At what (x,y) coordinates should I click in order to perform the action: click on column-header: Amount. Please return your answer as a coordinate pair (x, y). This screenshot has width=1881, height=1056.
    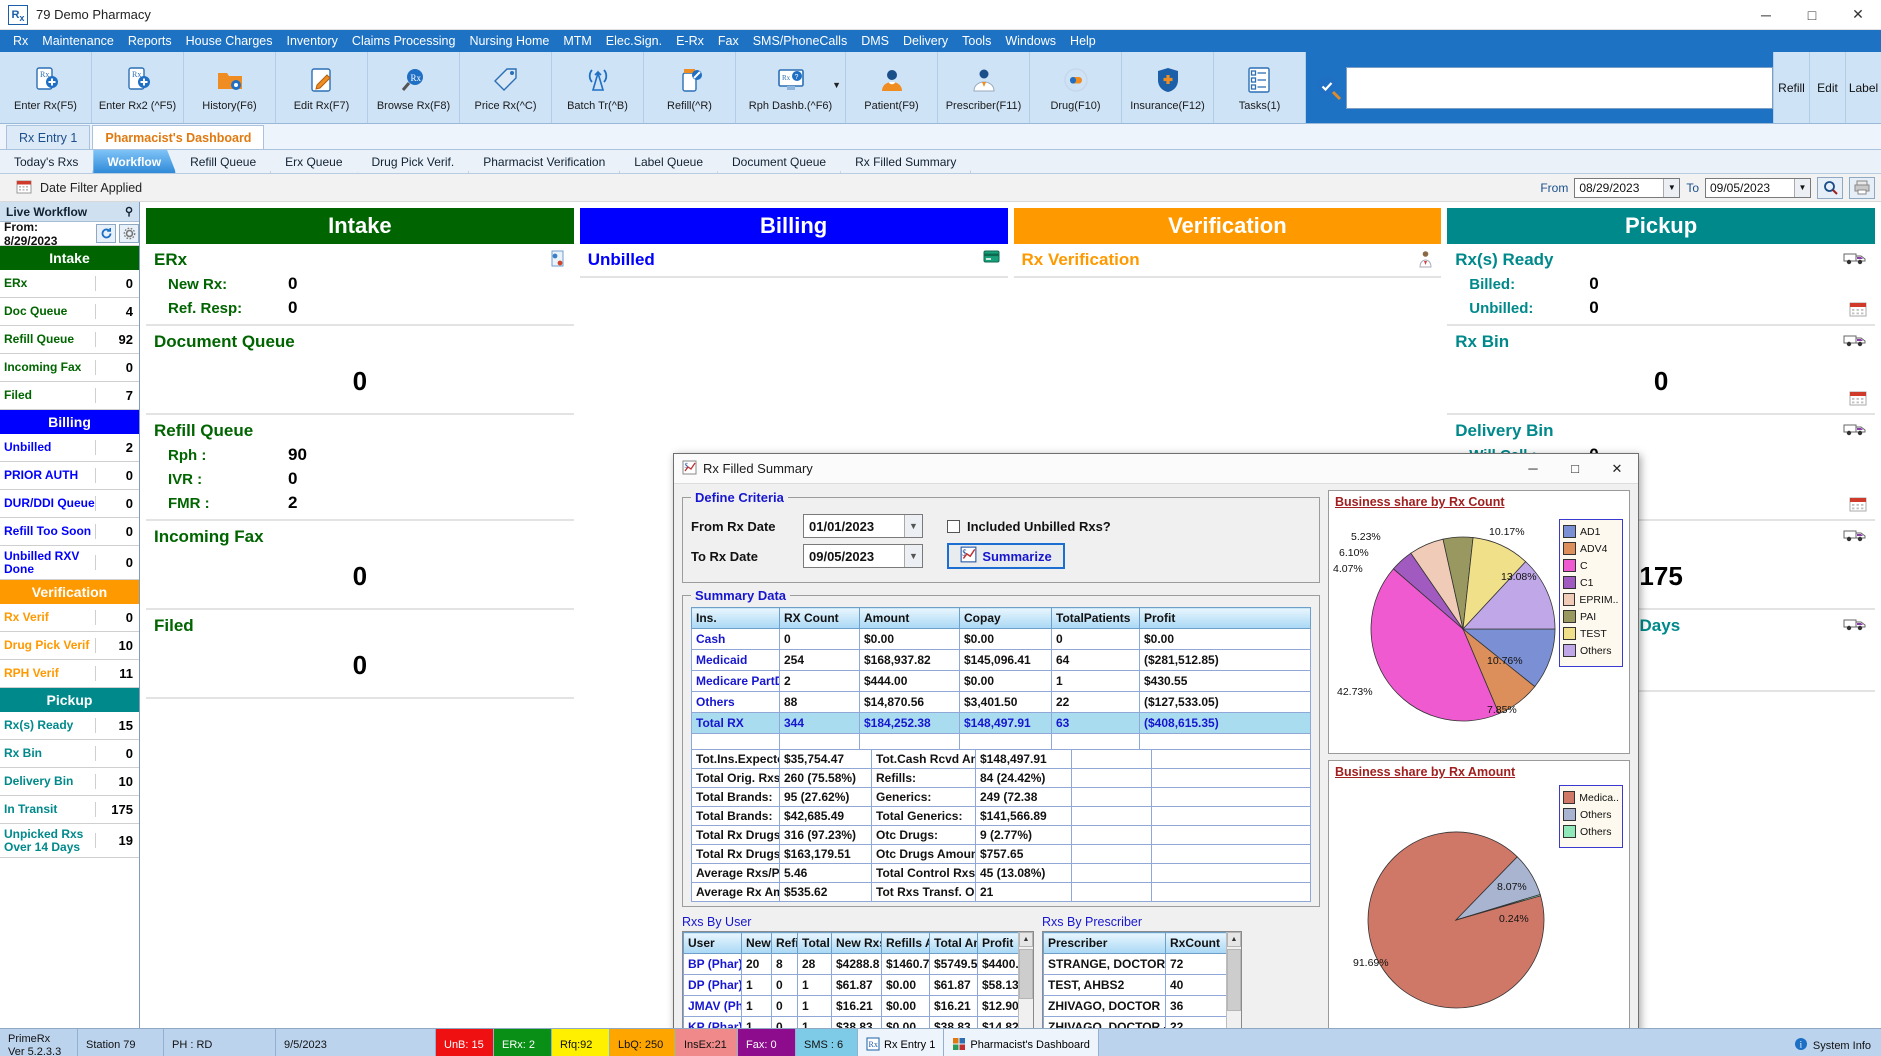
    Looking at the image, I should click on (909, 618).